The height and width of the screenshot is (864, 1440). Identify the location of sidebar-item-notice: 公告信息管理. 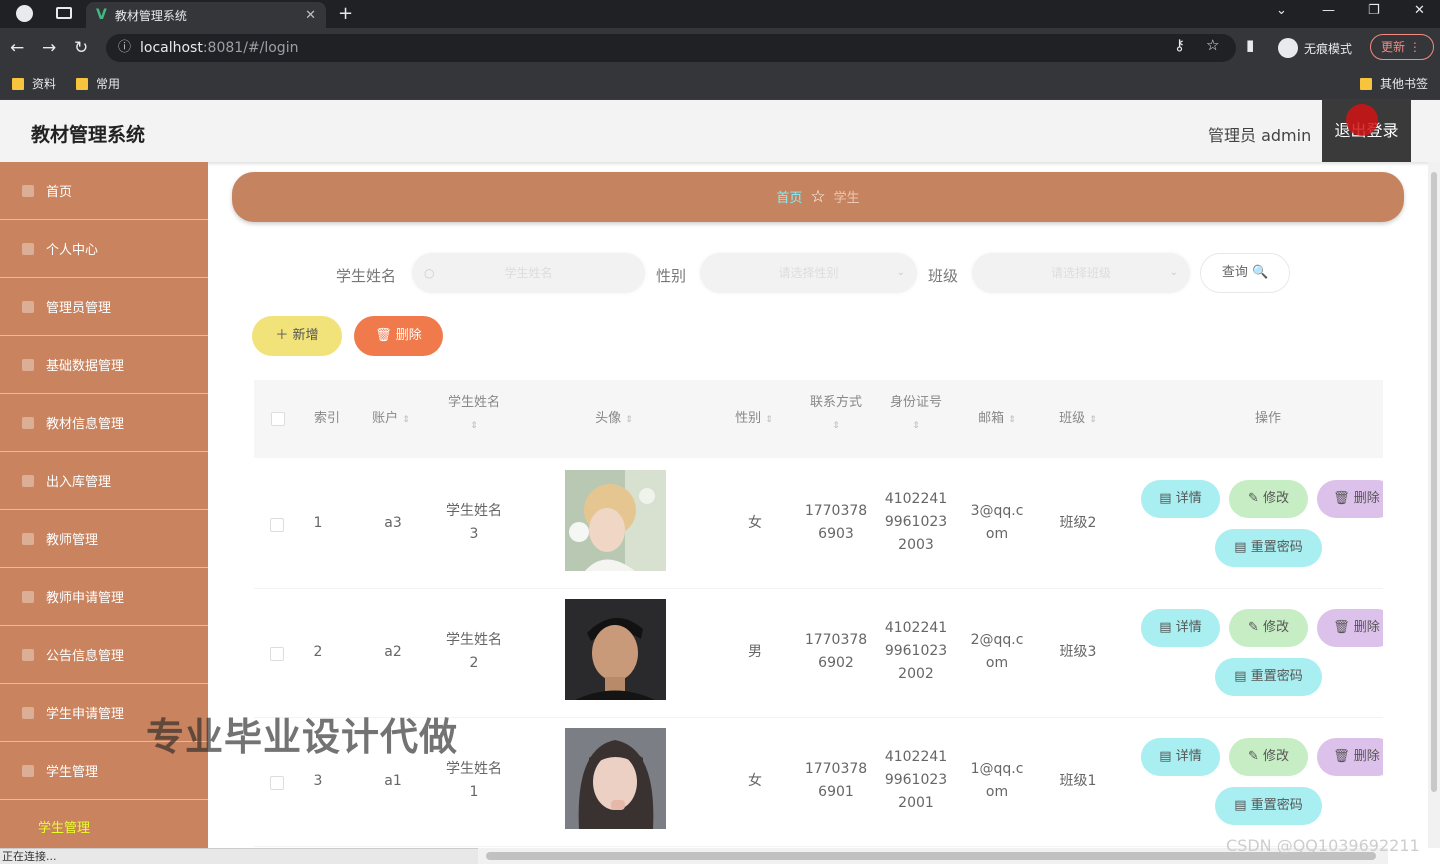
(104, 655).